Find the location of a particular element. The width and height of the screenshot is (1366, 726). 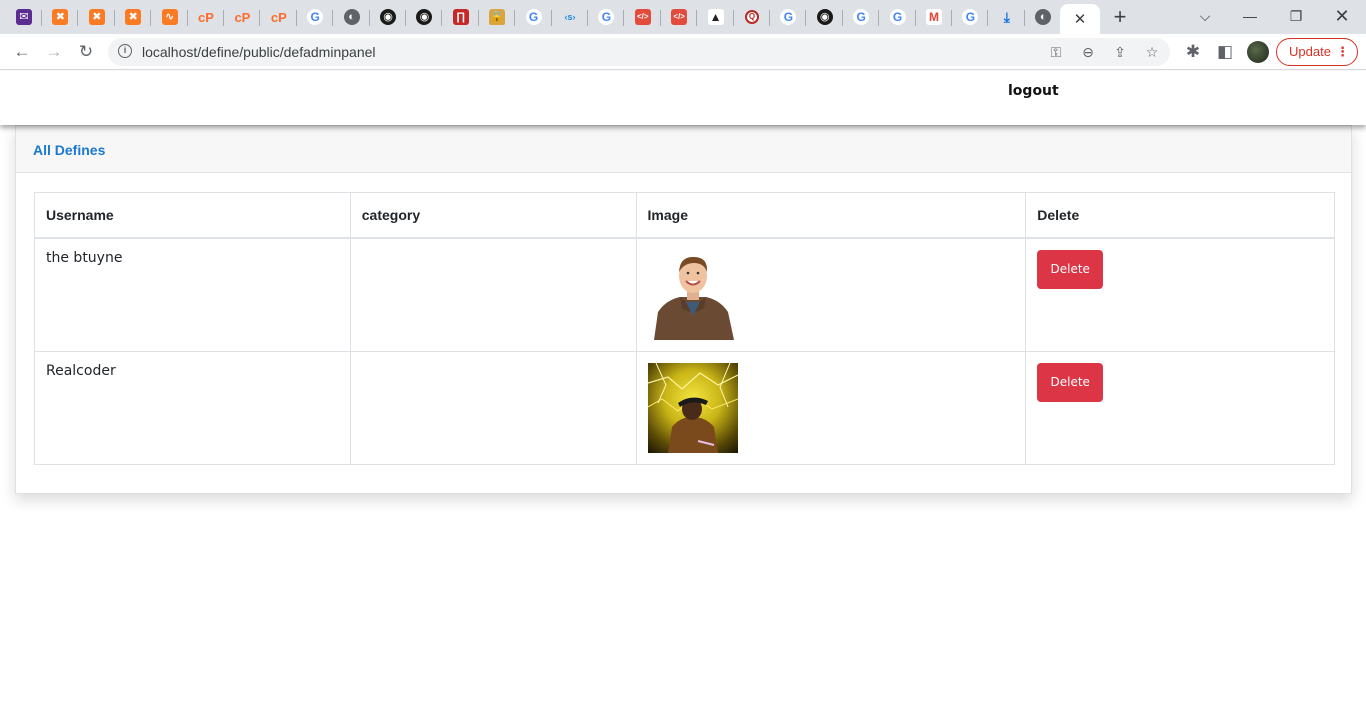

card-header: All Defines is located at coordinates (683, 149).